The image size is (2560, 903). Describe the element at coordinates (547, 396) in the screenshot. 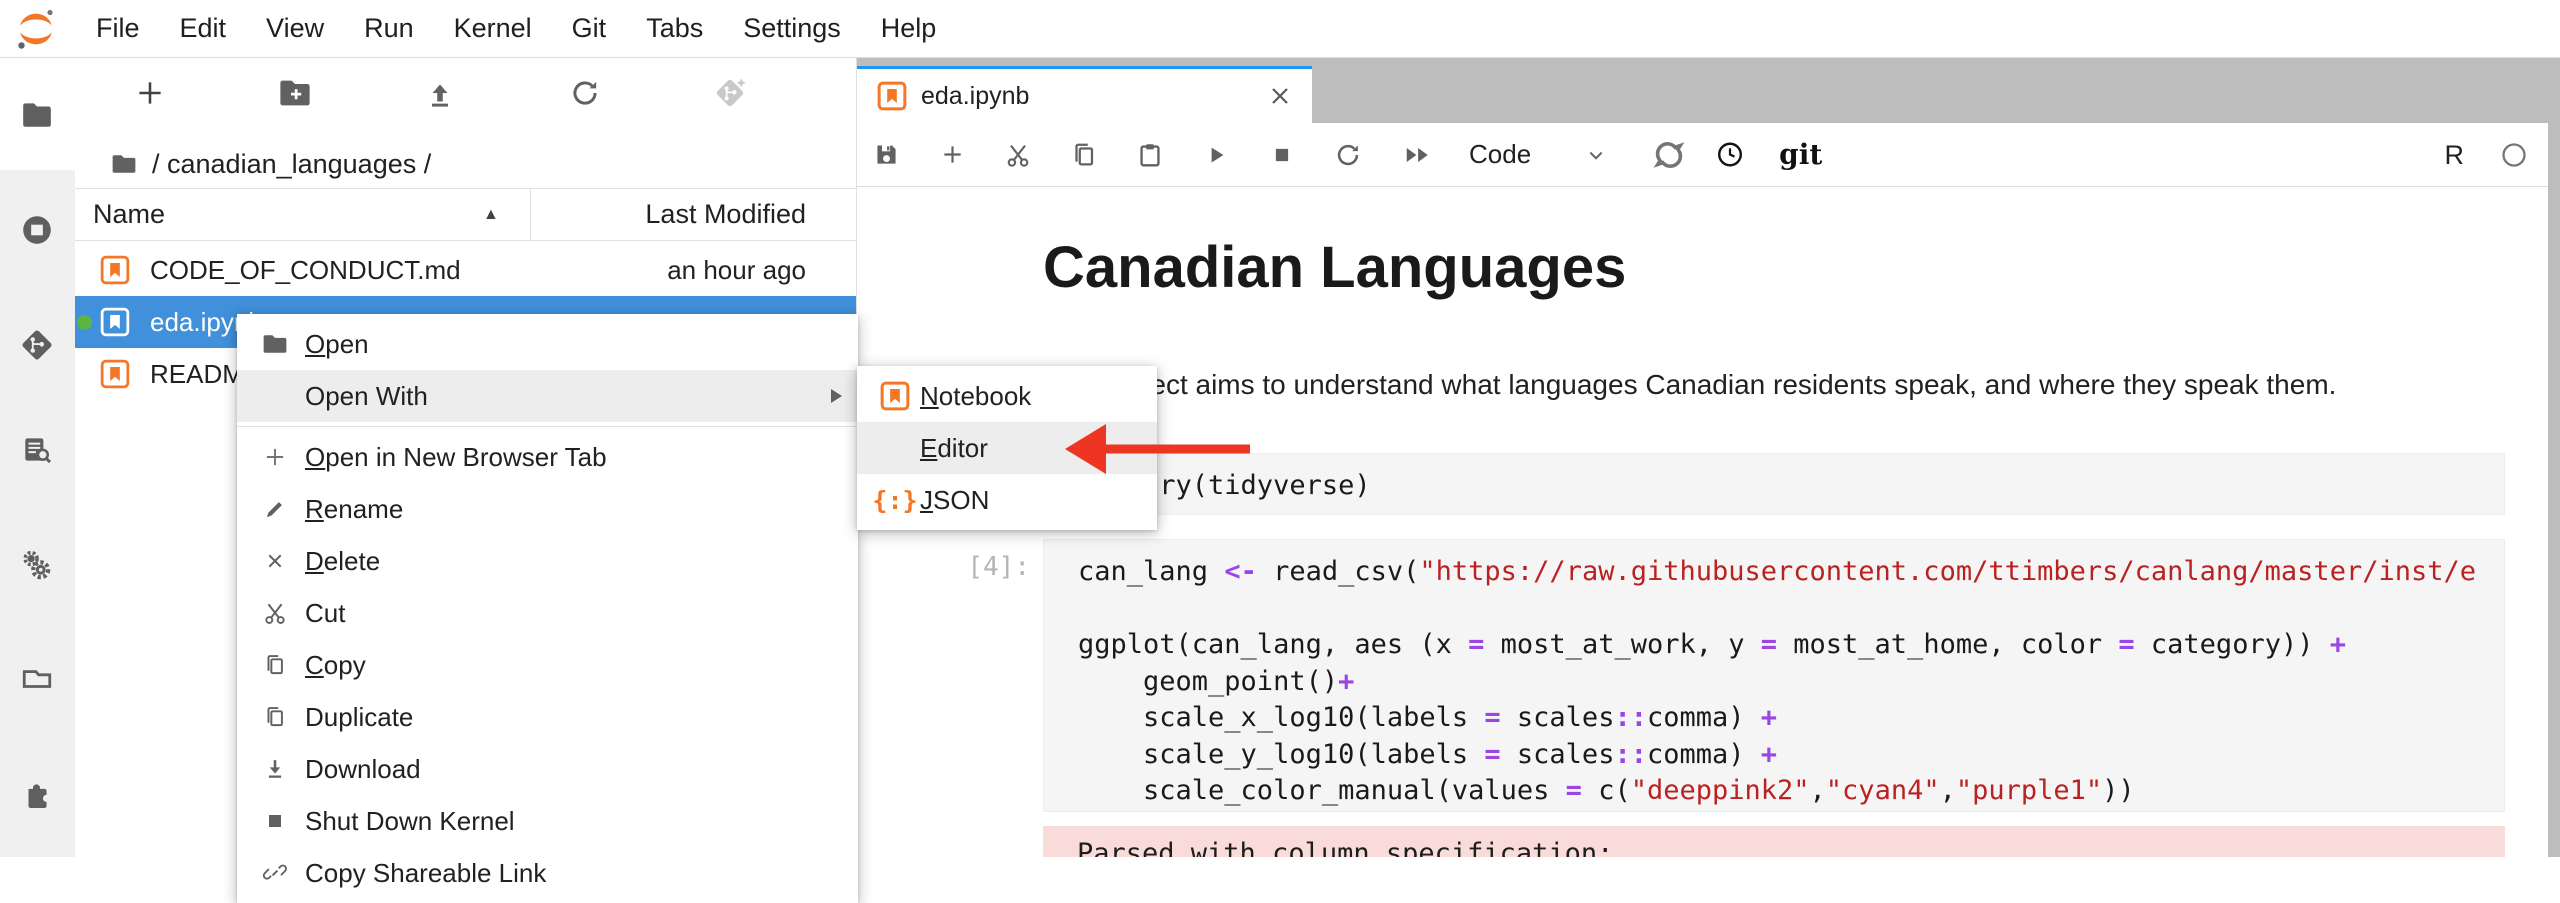

I see `context-open-with: Open With` at that location.